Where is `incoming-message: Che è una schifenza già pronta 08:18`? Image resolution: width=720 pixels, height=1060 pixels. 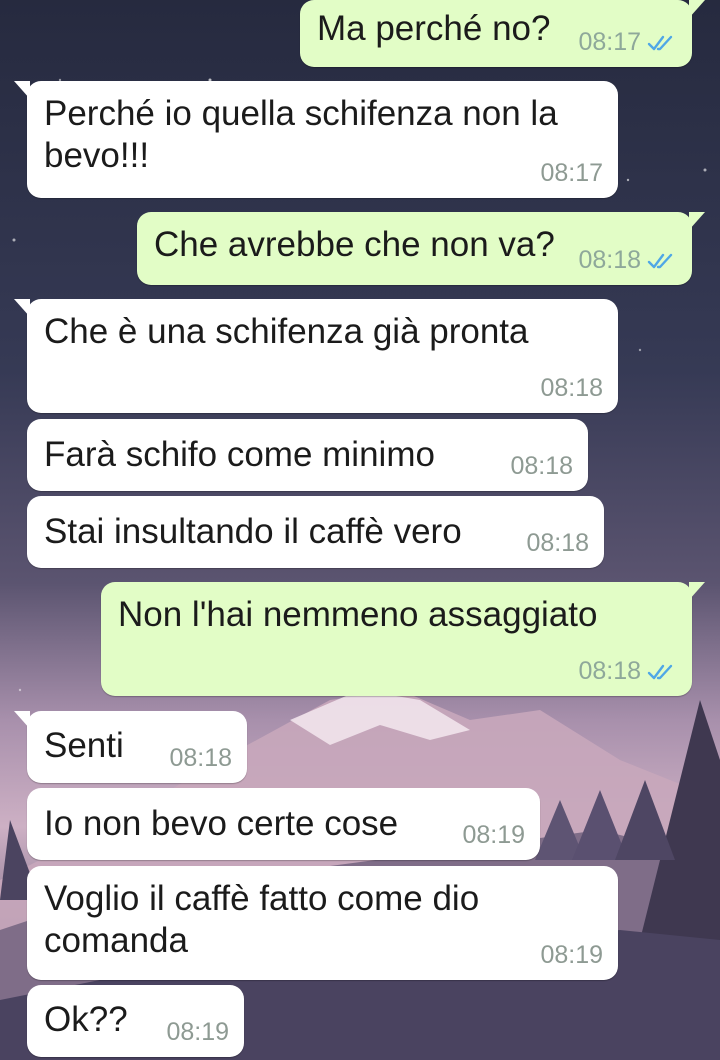
incoming-message: Che è una schifenza già pronta 08:18 is located at coordinates (316, 356).